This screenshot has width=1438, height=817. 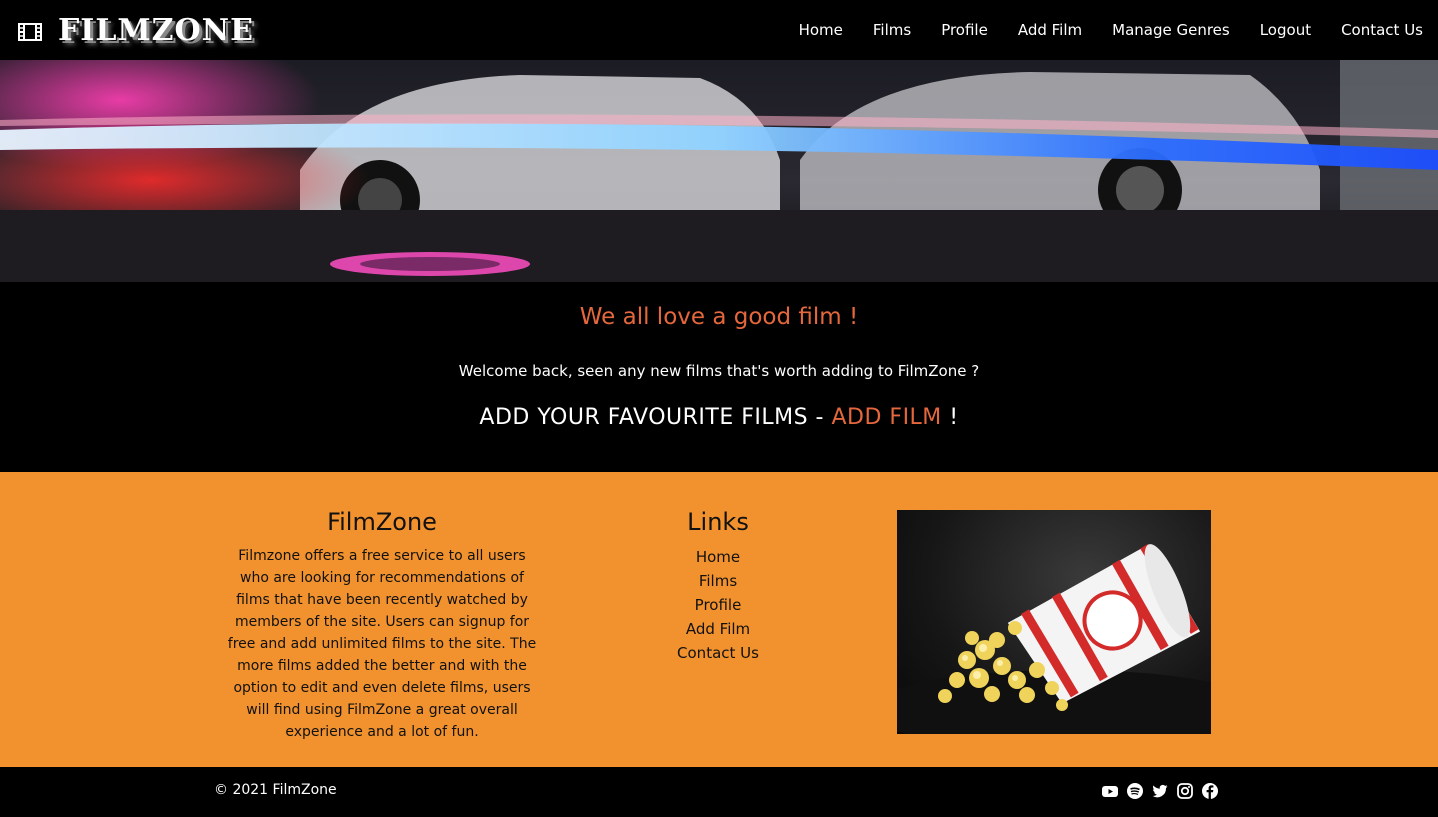 I want to click on copyright: © 2021 FilmZone, so click(x=275, y=790).